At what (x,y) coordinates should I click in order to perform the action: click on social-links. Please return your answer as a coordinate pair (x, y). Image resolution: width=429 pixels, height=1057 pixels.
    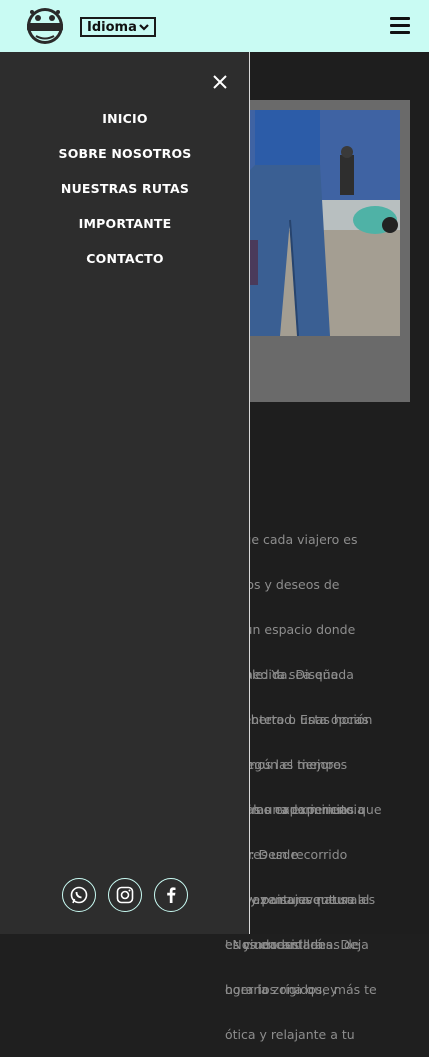
    Looking at the image, I should click on (125, 896).